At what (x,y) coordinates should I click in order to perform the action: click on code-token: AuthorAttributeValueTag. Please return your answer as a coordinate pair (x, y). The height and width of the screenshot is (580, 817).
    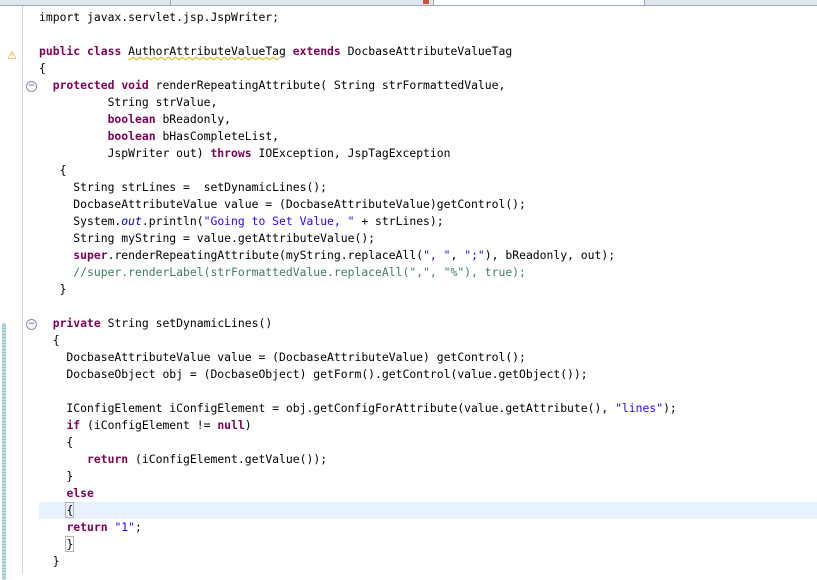
    Looking at the image, I should click on (207, 51).